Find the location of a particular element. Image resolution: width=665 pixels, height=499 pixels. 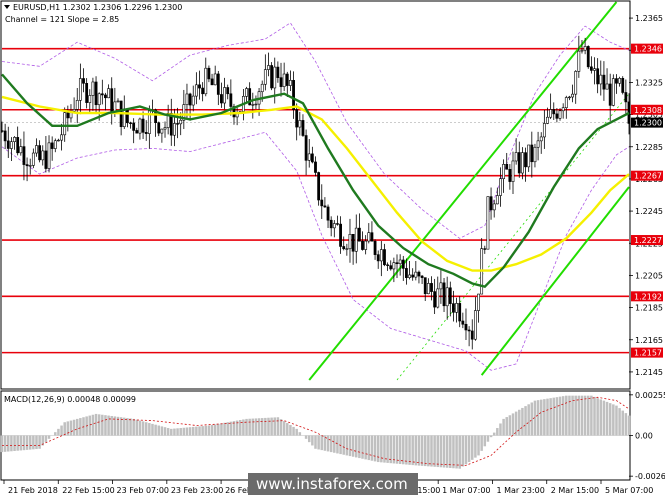

current-price-tag-label: 1.2300 is located at coordinates (648, 123).